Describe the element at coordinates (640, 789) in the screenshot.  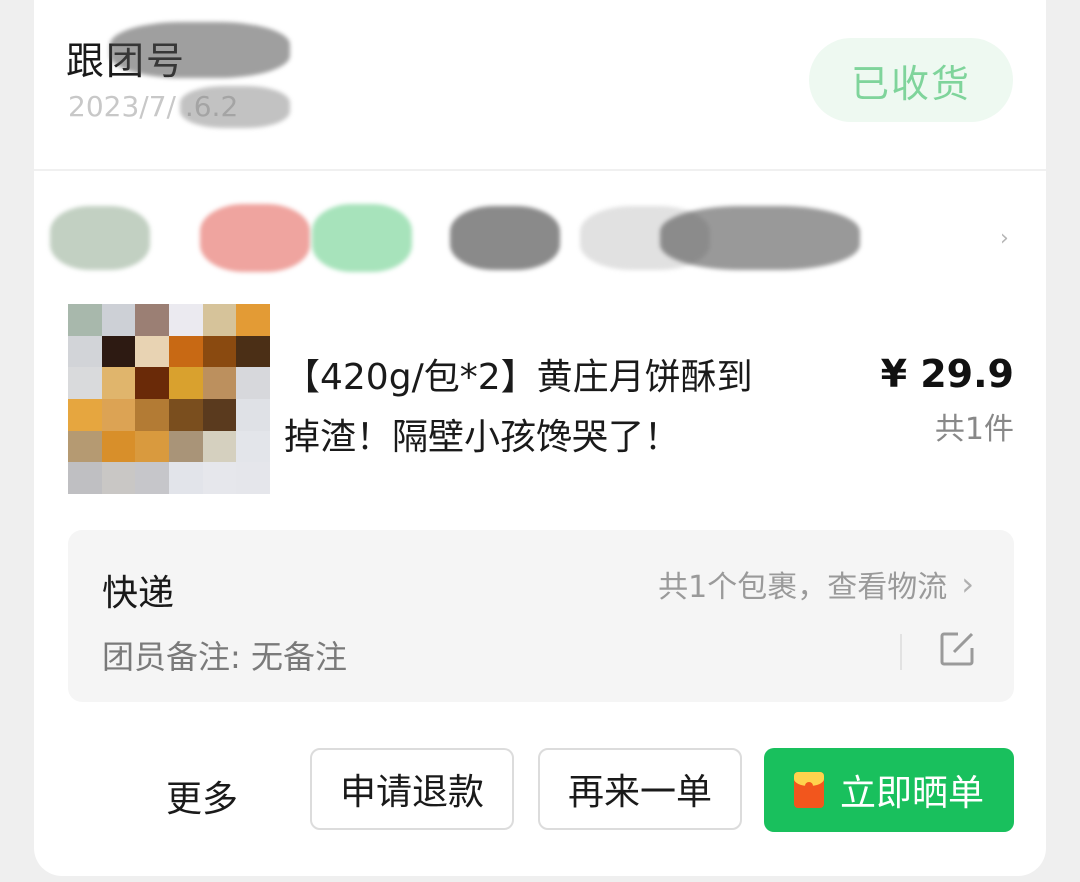
I see `reorder-button: 再来一单` at that location.